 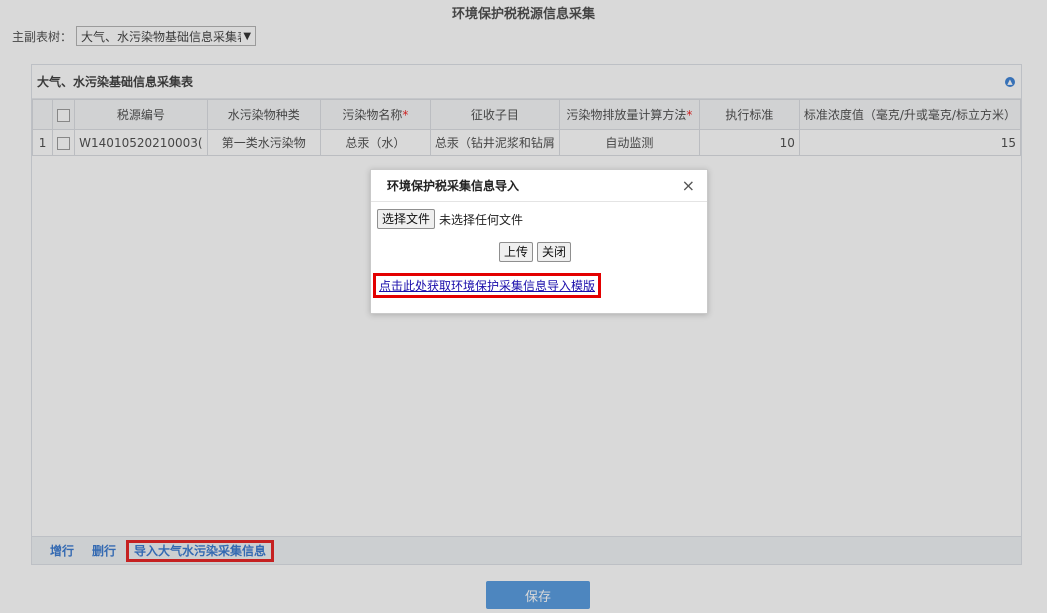 I want to click on file-picker-row: 选择文件 未选择任何文件, so click(x=450, y=219).